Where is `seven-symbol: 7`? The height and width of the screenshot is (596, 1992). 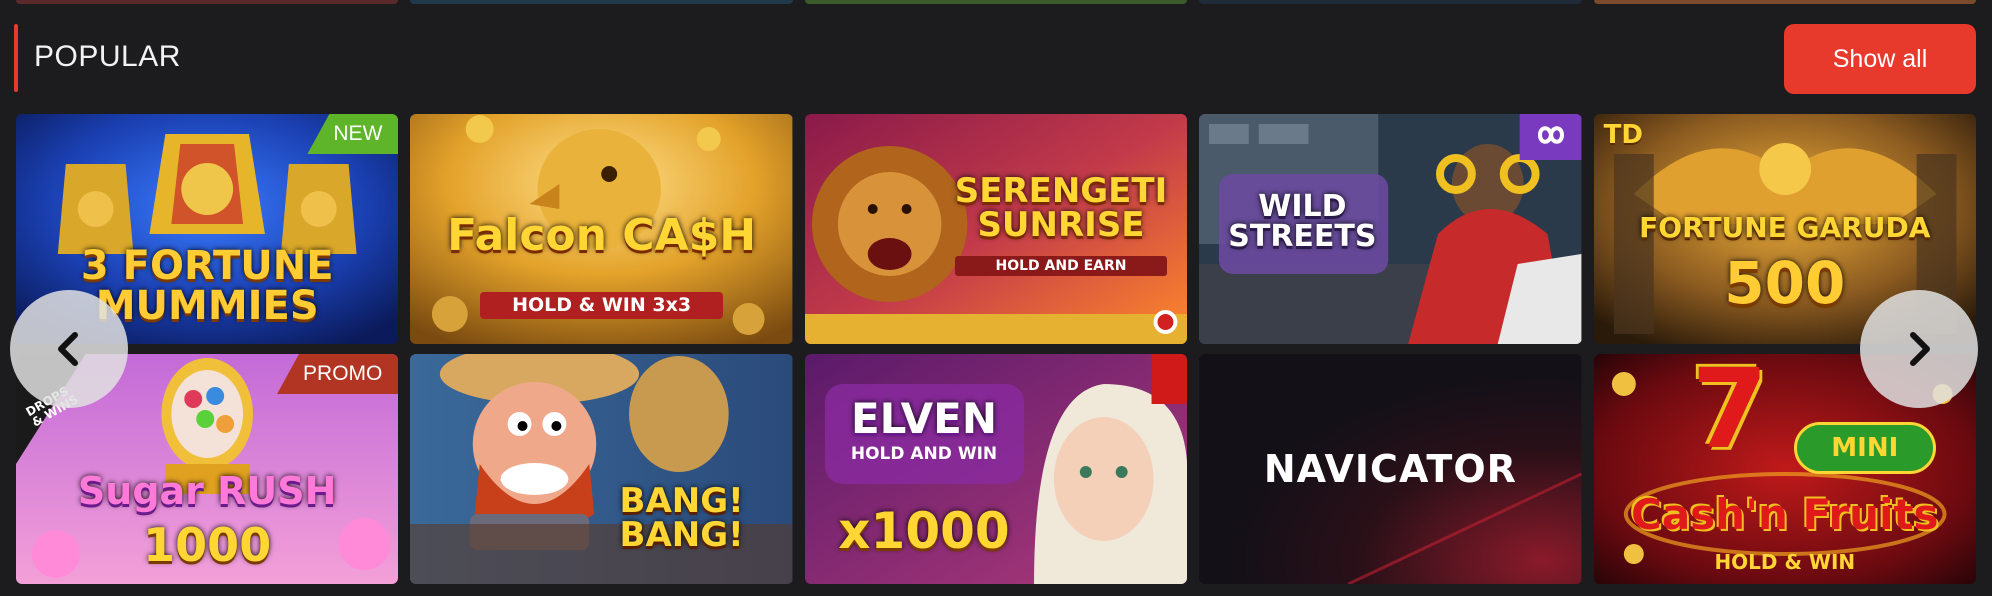
seven-symbol: 7 is located at coordinates (1730, 413).